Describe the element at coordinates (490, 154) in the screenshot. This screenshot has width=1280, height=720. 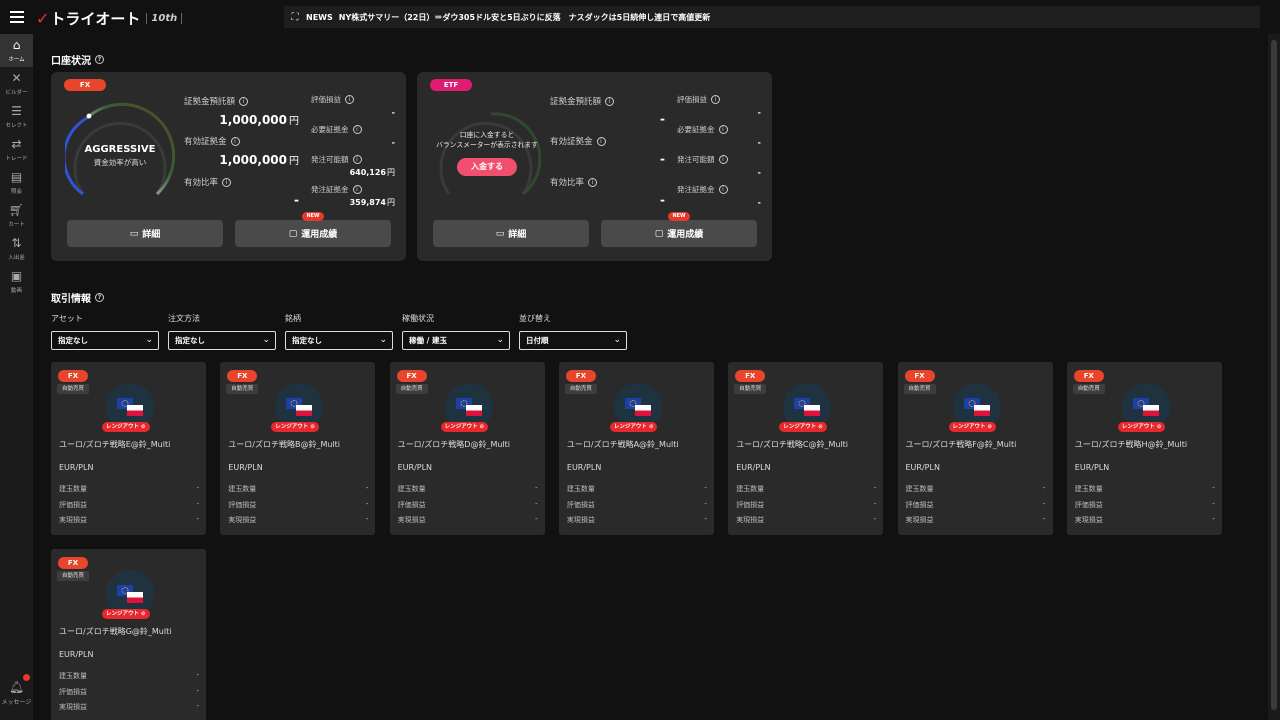
I see `balance-gauge-empty` at that location.